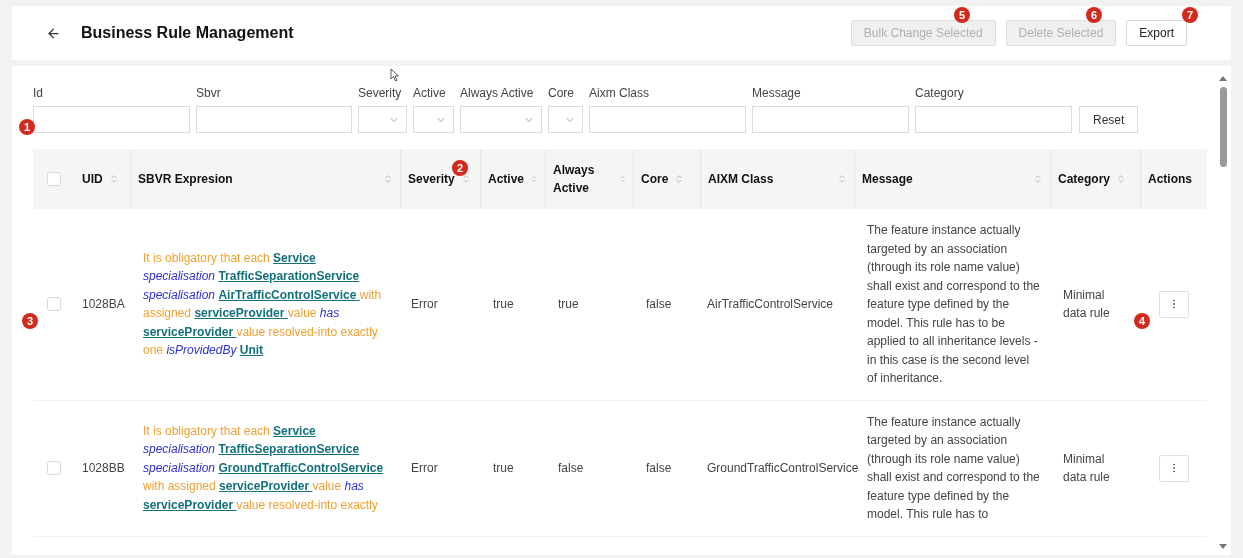  Describe the element at coordinates (262, 304) in the screenshot. I see `sbvr-expression: It is obligatory that each Service specialisation TrafficSeparationService specialisation AirTrafficControlService with assigned serviceProvider value has serviceProvider value resolved-into exactly one isProvidedBy Unit` at that location.